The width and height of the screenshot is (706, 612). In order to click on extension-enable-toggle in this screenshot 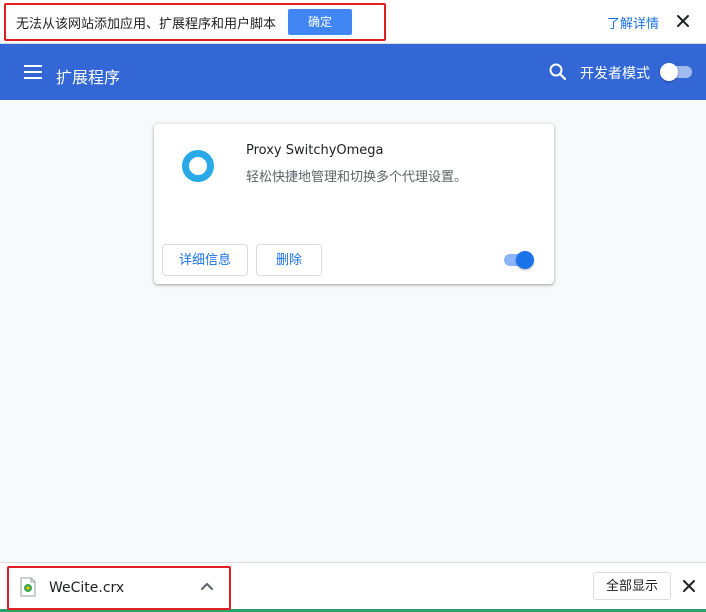, I will do `click(519, 260)`.